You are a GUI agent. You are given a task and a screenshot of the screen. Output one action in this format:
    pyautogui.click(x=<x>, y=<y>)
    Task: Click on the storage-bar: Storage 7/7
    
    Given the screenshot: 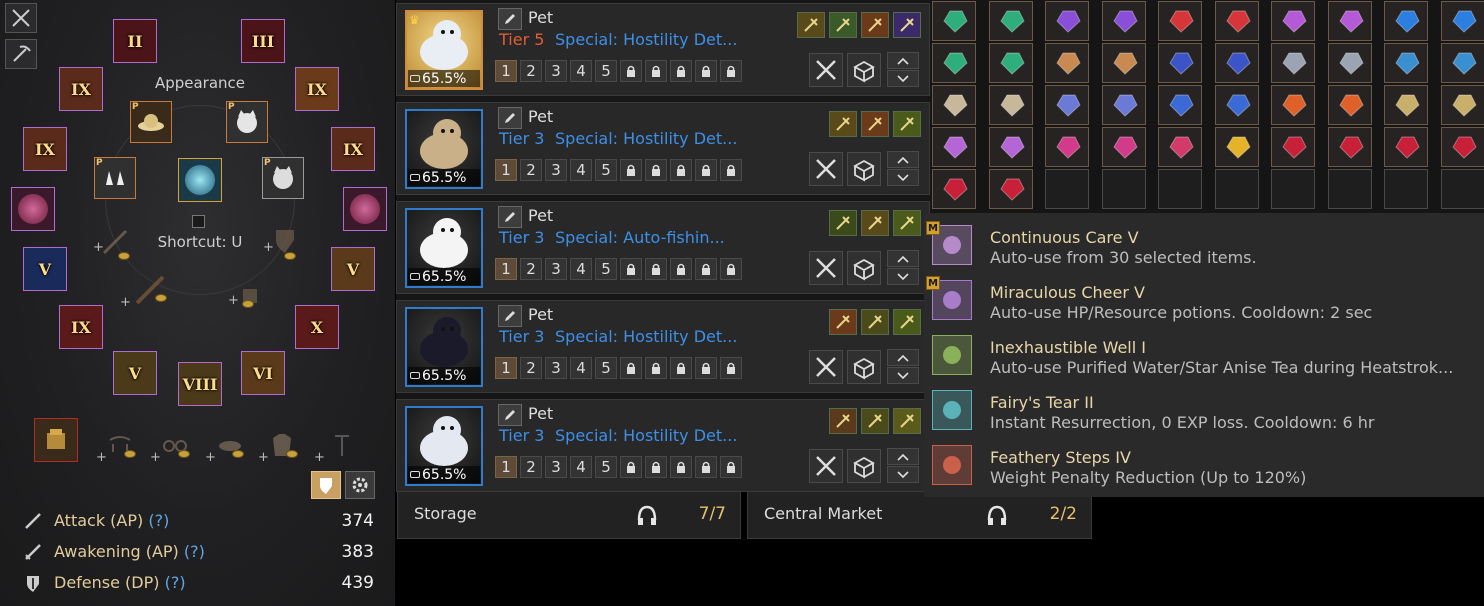 What is the action you would take?
    pyautogui.click(x=569, y=515)
    